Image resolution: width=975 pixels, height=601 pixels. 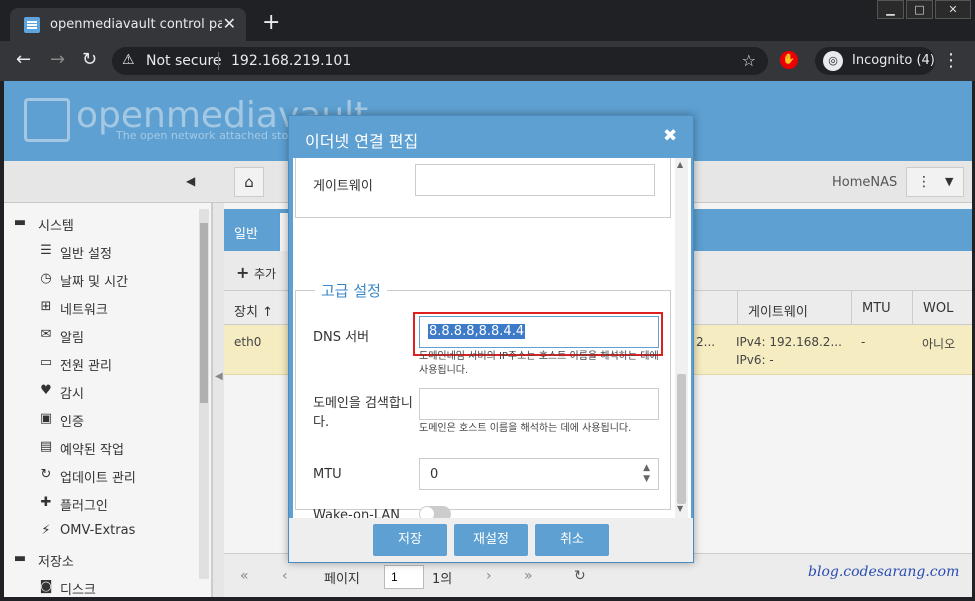 I want to click on disk-icon: ◙, so click(x=46, y=586).